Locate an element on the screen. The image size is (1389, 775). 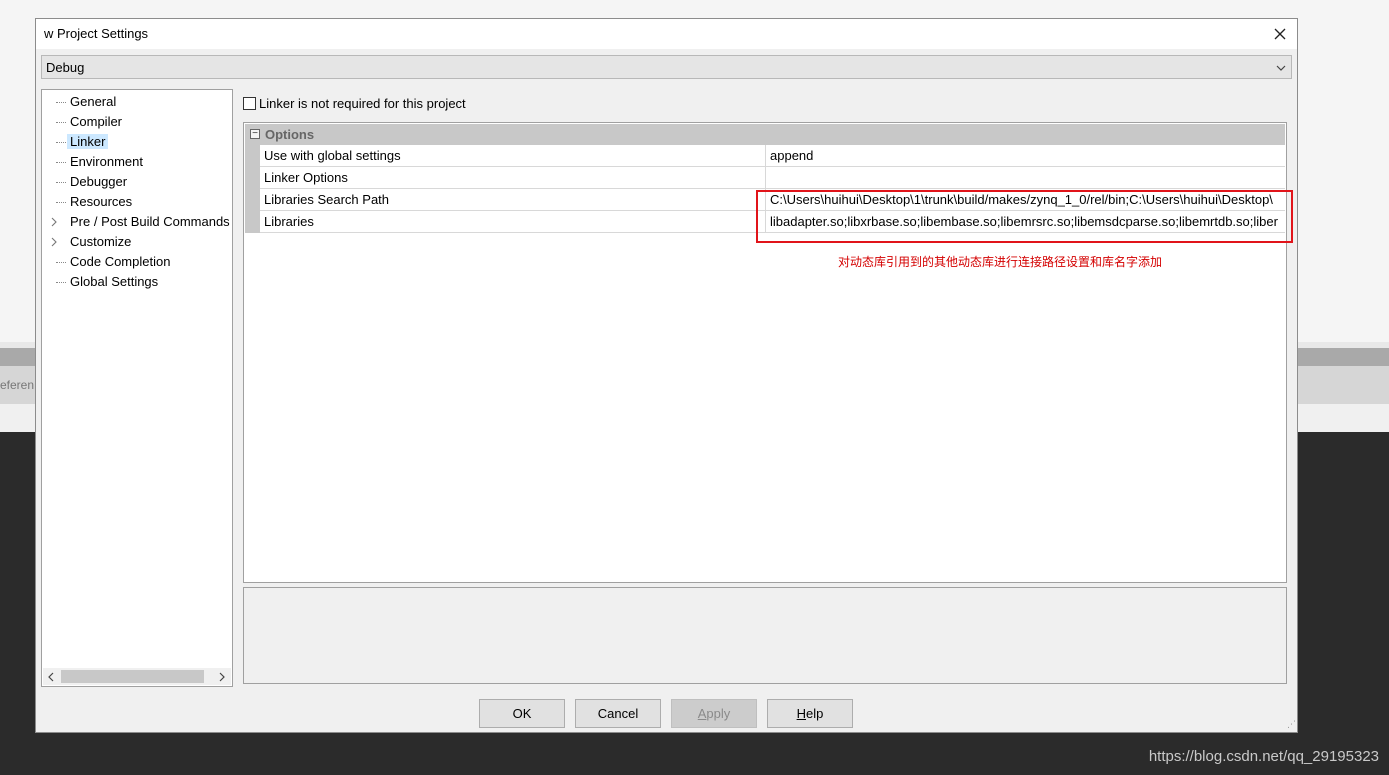
chevron-left-icon is located at coordinates (51, 677).